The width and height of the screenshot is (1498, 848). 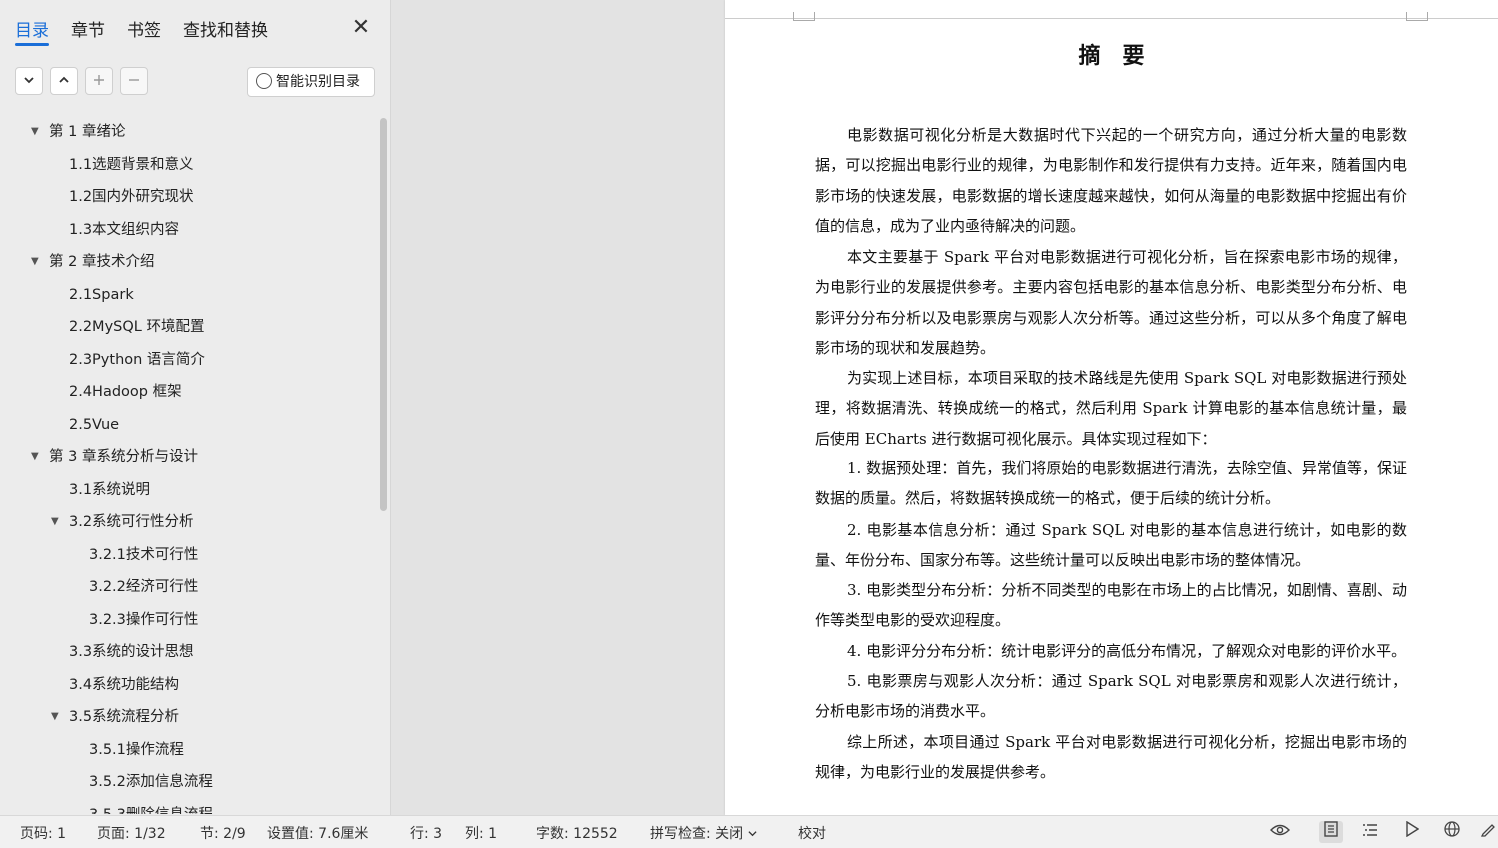 What do you see at coordinates (1452, 832) in the screenshot?
I see `web-view-icon` at bounding box center [1452, 832].